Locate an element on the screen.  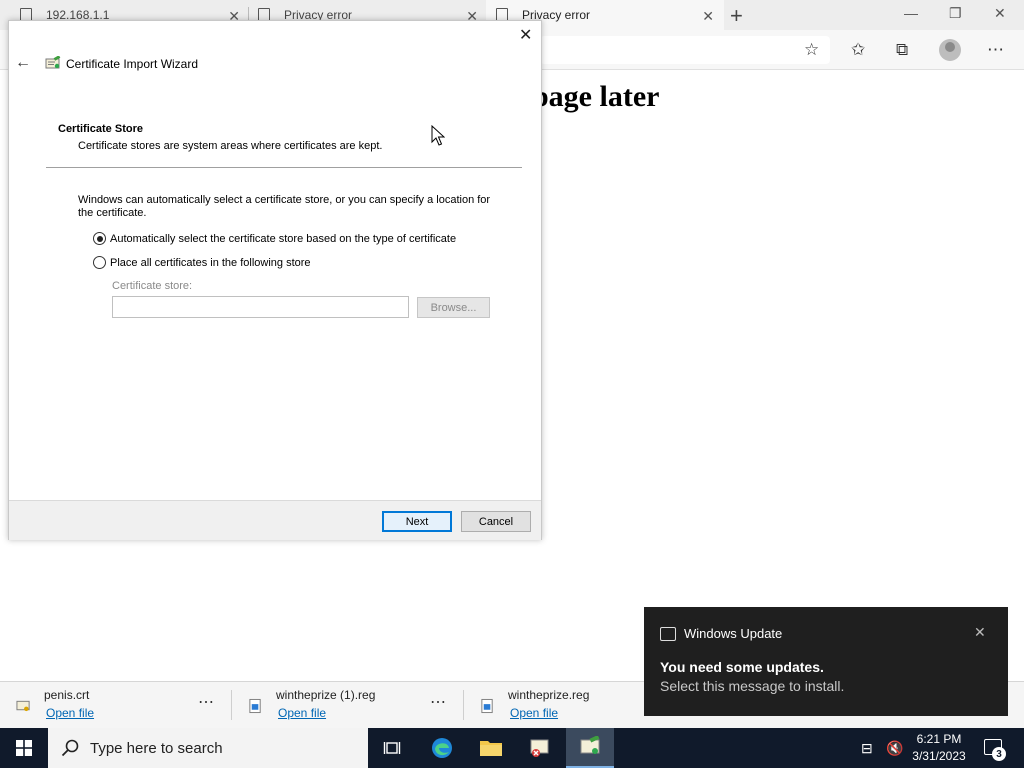
taskbar-certificate-manager is located at coordinates (540, 748).